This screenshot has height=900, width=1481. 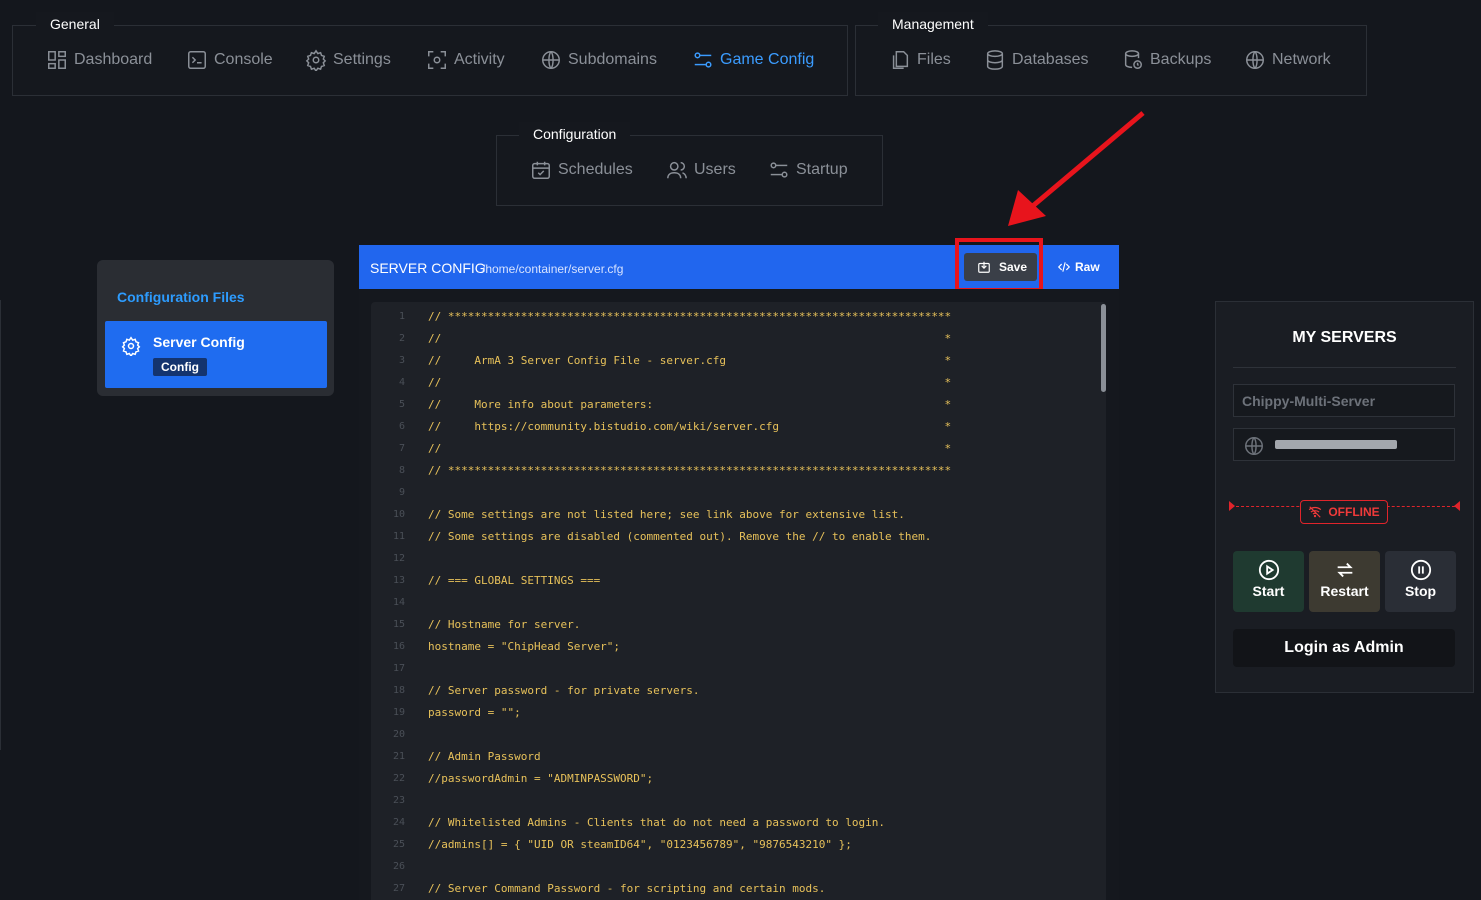 I want to click on nav-schedules: Schedules, so click(x=581, y=170).